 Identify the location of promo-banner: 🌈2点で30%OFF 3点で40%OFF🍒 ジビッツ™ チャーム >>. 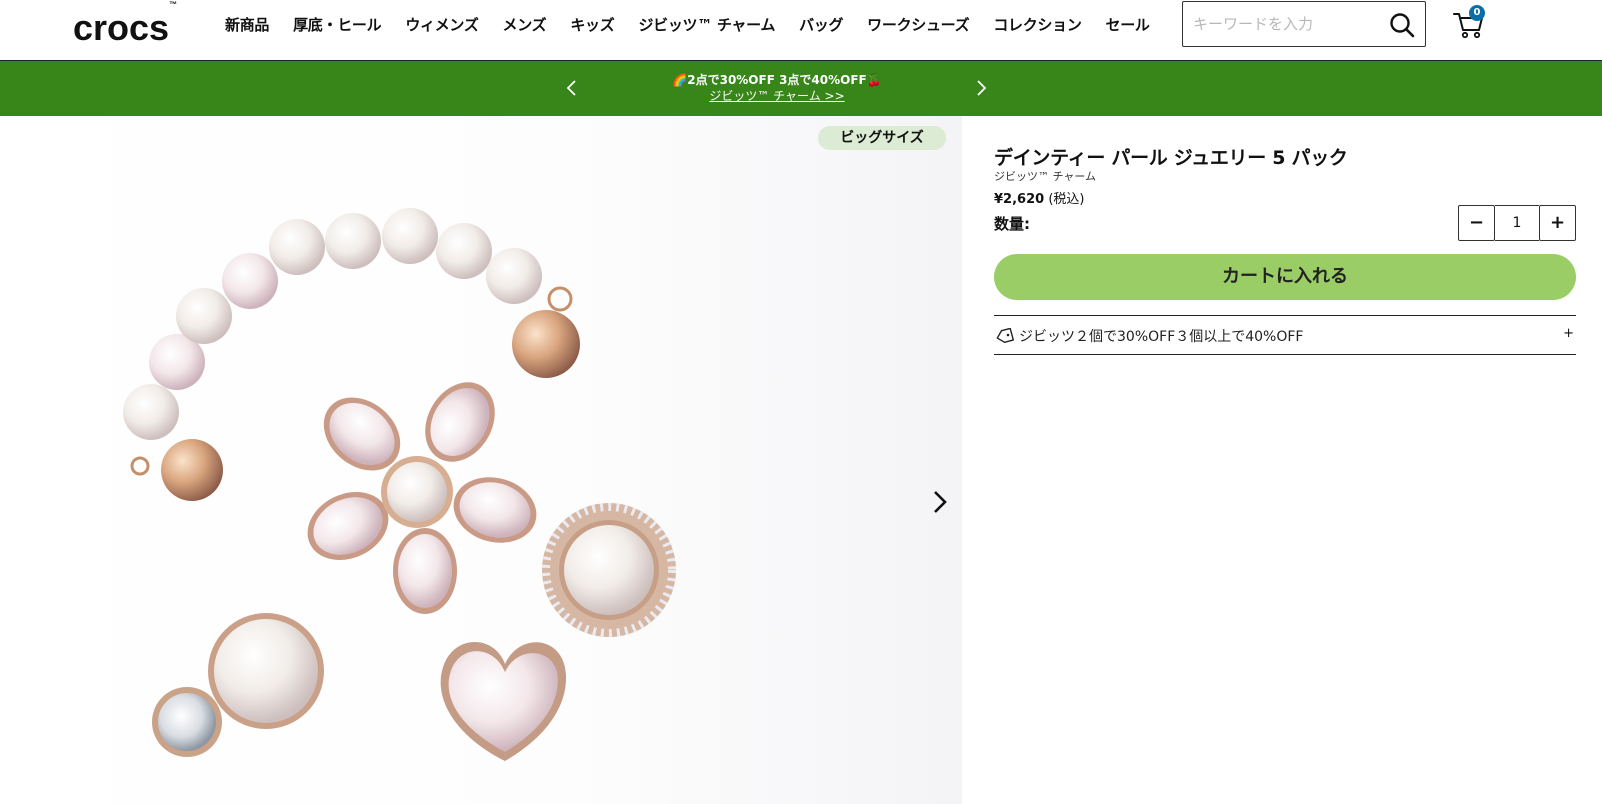
(801, 88).